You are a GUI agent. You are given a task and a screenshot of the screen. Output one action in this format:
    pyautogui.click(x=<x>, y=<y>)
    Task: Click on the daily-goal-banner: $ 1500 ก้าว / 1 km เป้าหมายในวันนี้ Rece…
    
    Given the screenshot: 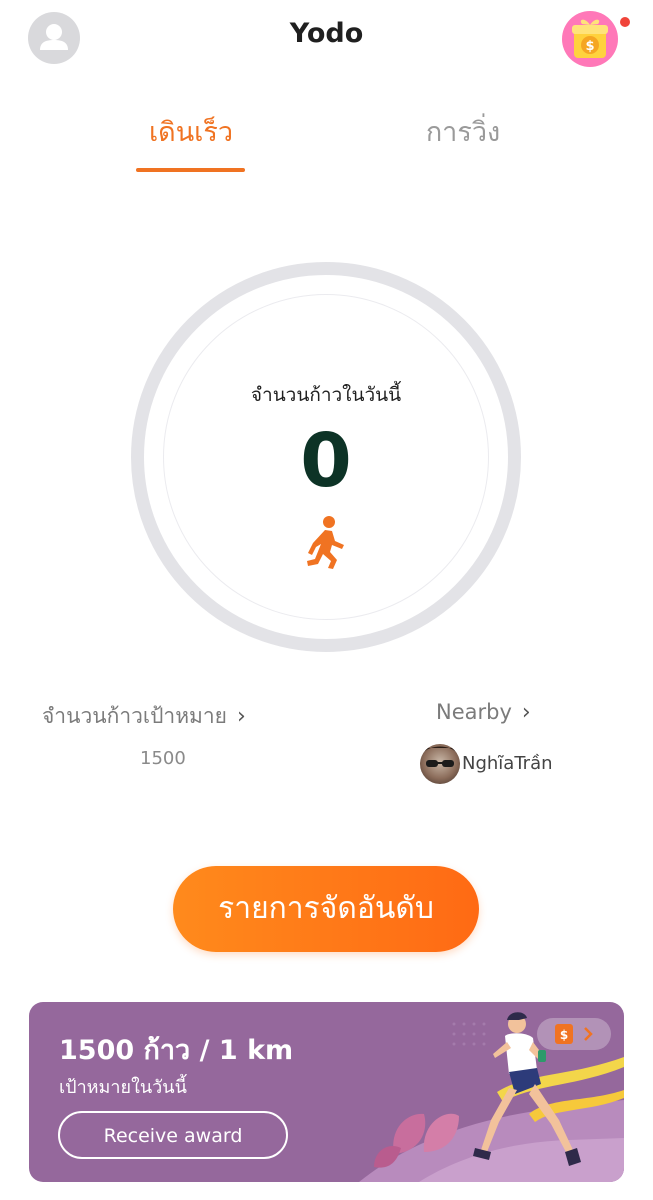 What is the action you would take?
    pyautogui.click(x=326, y=1092)
    